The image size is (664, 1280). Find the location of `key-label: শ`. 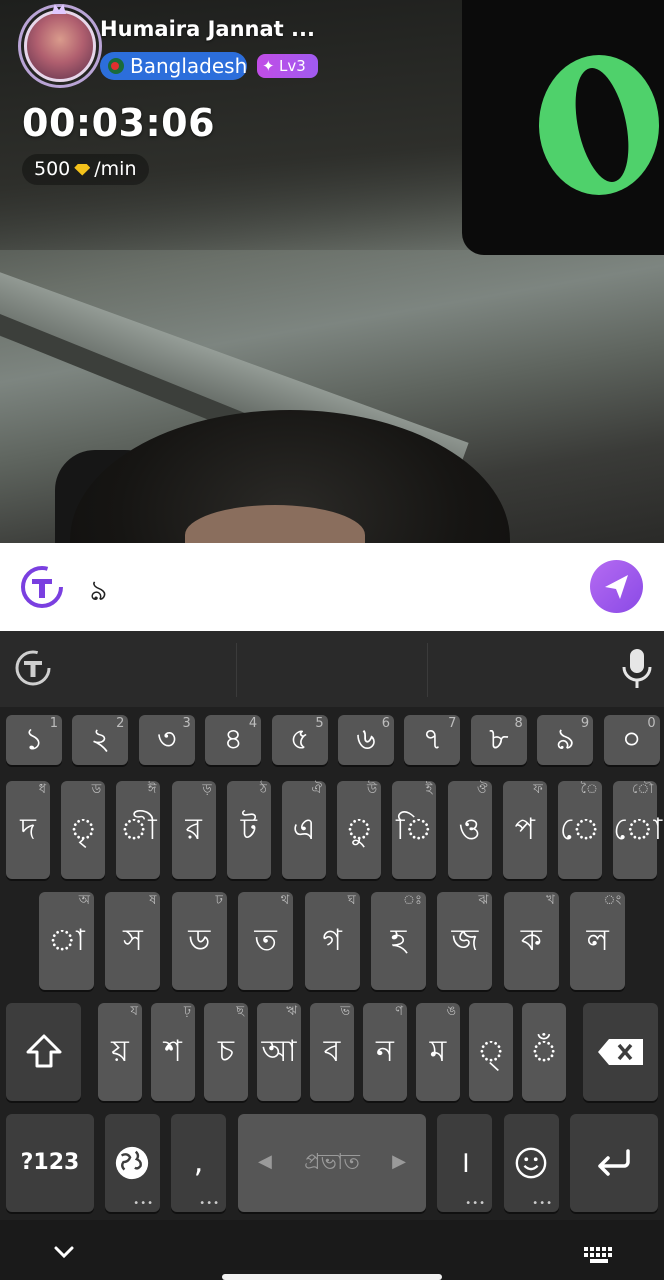

key-label: শ is located at coordinates (173, 1051).